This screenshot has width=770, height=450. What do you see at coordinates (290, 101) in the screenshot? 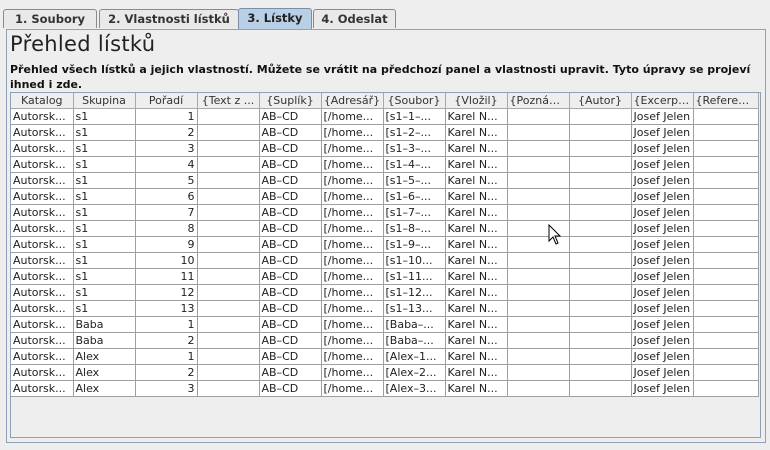
I see `column-header: {Suplík}` at bounding box center [290, 101].